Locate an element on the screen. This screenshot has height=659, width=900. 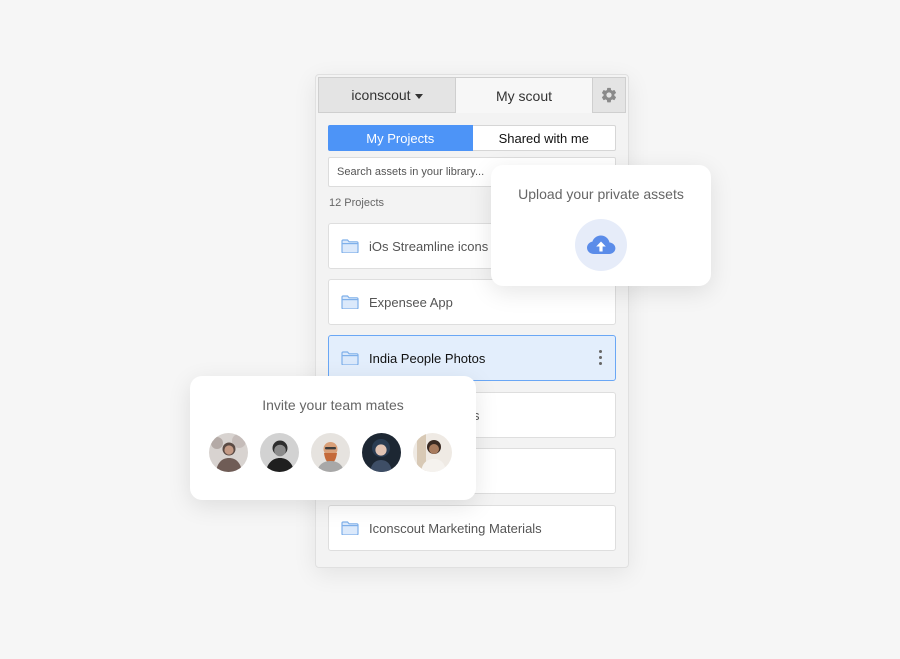
project-label: Expensee App is located at coordinates (411, 302).